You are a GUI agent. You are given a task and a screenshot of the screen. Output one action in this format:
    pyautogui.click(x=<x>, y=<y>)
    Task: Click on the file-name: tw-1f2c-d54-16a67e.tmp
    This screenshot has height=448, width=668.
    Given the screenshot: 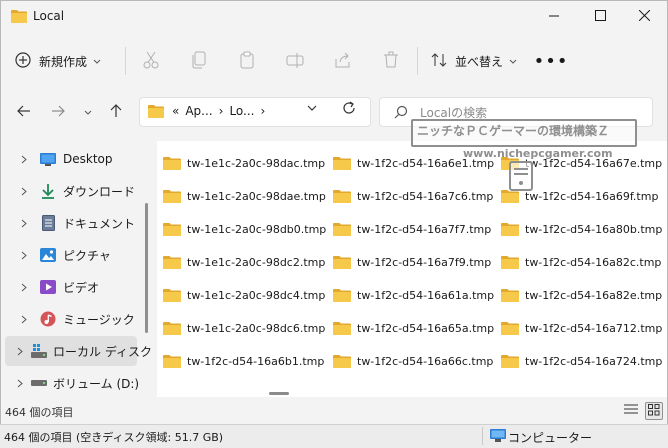 What is the action you would take?
    pyautogui.click(x=594, y=163)
    